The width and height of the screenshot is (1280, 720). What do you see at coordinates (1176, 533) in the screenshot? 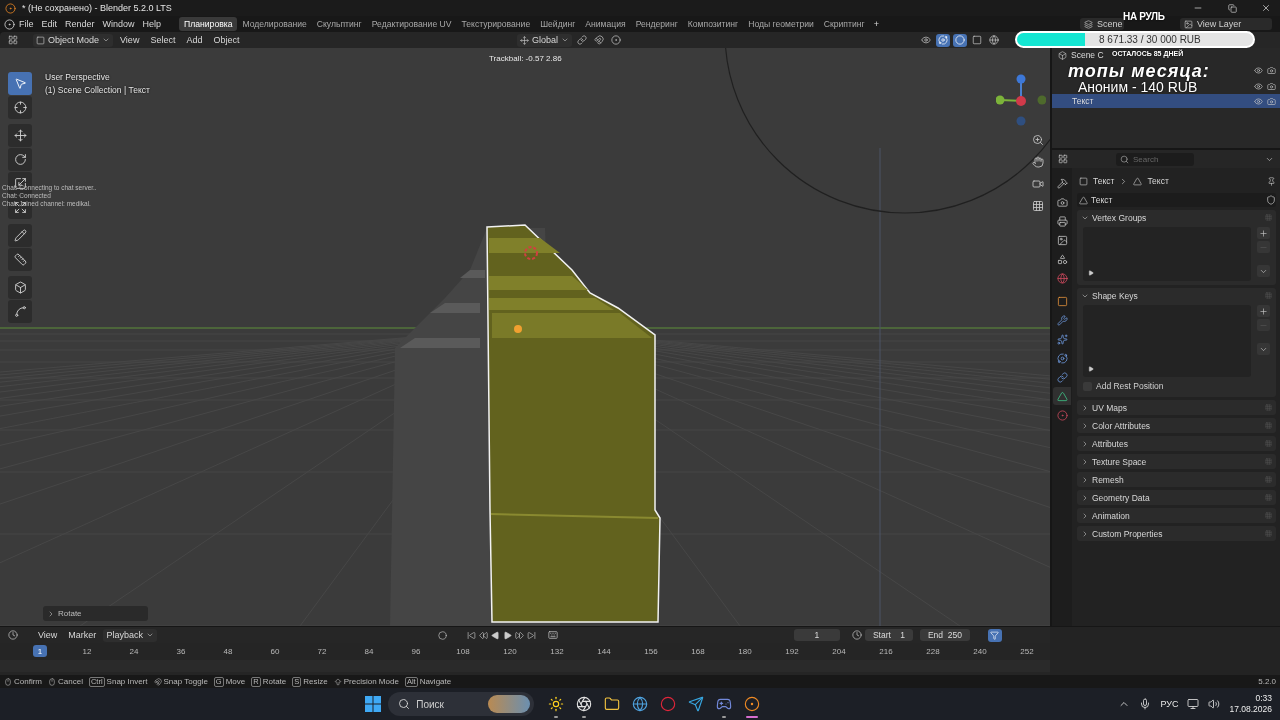
I see `panel-header: Custom Properties` at bounding box center [1176, 533].